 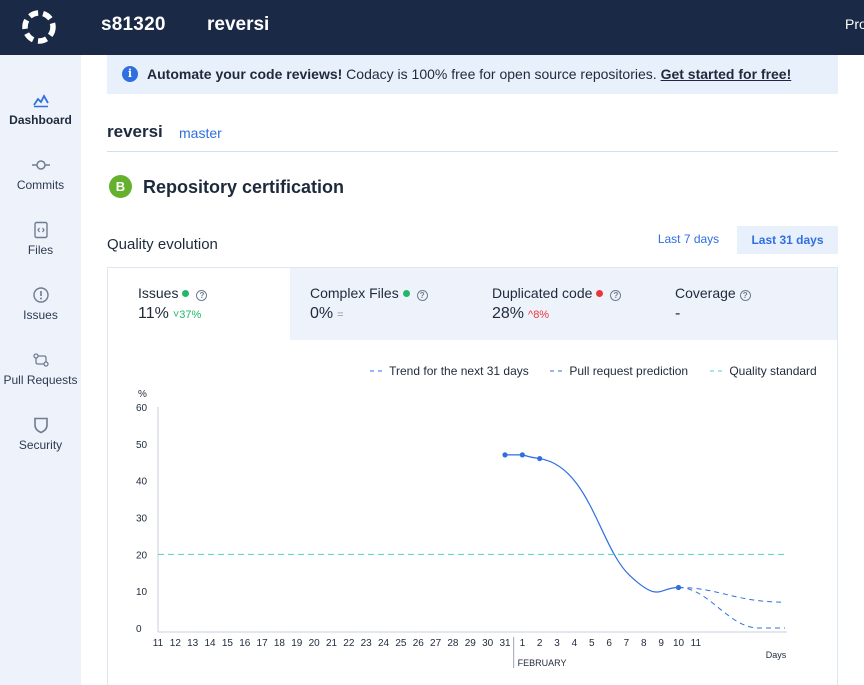 What do you see at coordinates (142, 408) in the screenshot?
I see `y-tick-label: 60` at bounding box center [142, 408].